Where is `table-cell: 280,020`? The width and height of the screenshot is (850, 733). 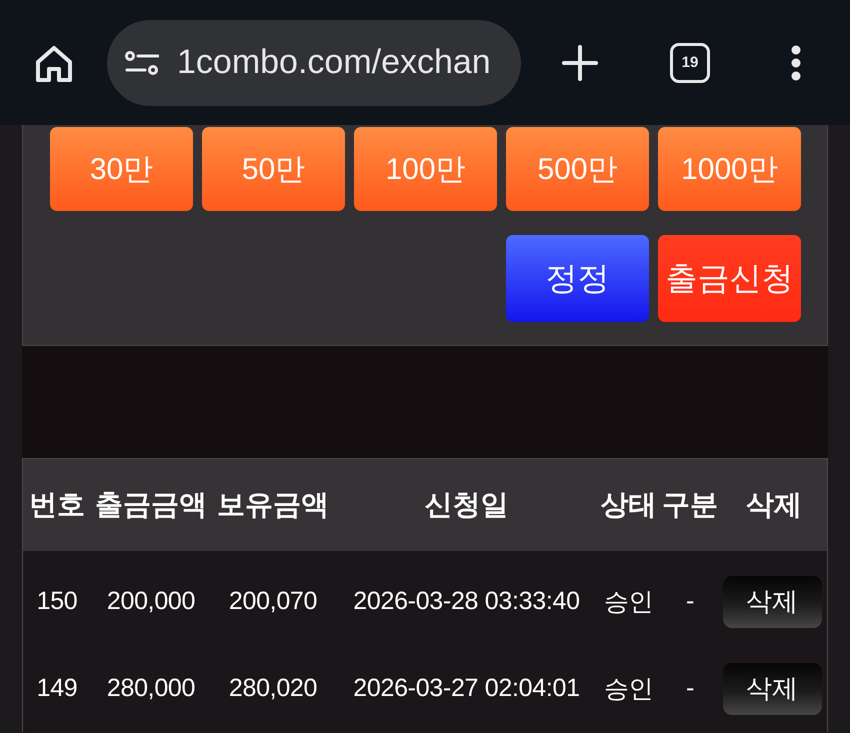
table-cell: 280,020 is located at coordinates (273, 688).